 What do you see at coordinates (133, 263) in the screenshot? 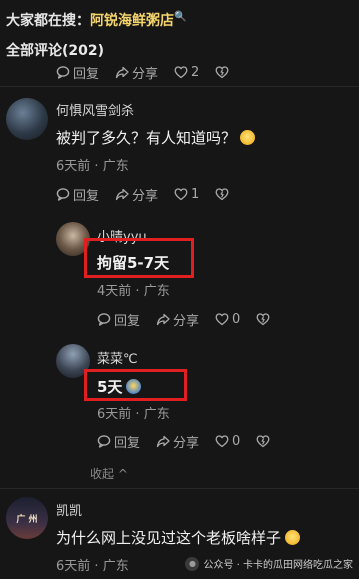
I see `reply-content: 拘留5-7天` at bounding box center [133, 263].